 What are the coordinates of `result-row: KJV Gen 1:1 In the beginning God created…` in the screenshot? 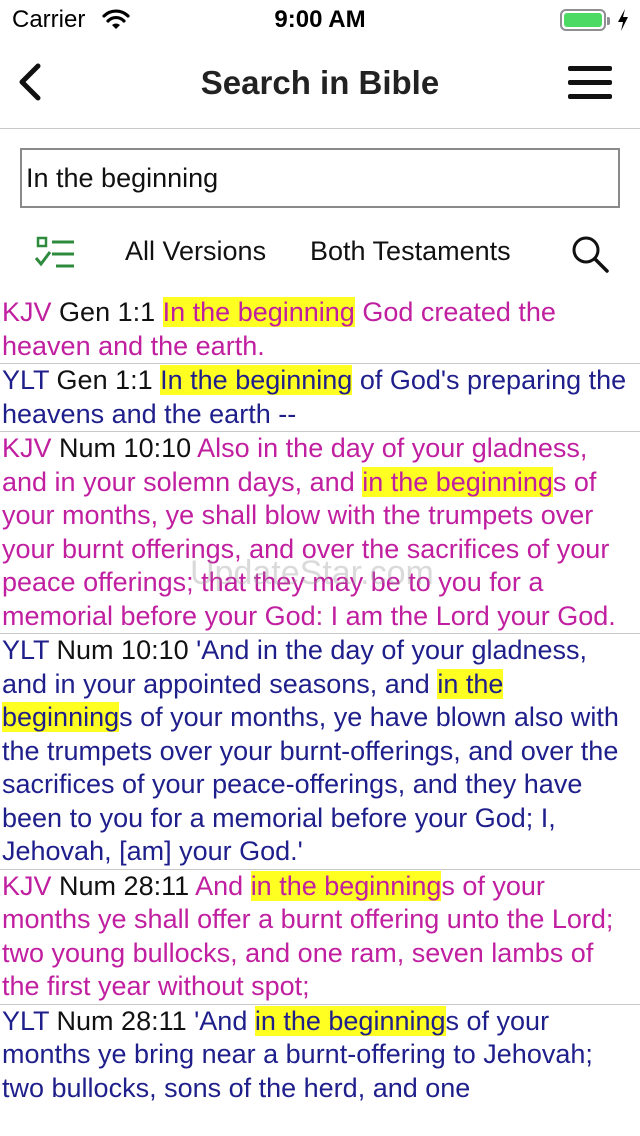 It's located at (320, 330).